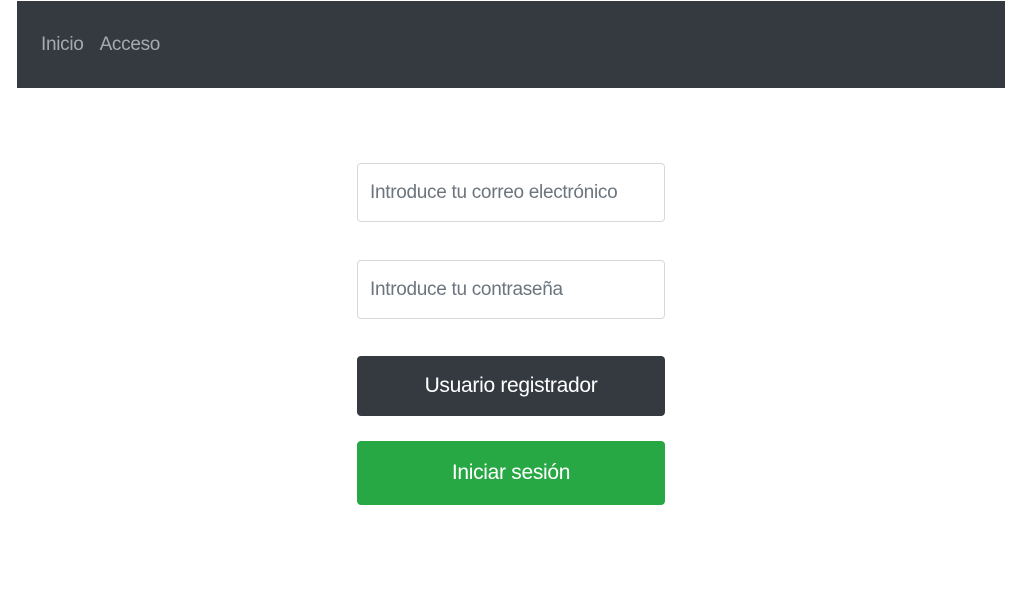 Image resolution: width=1022 pixels, height=600 pixels. What do you see at coordinates (511, 44) in the screenshot?
I see `top-navbar: Inicio Acceso` at bounding box center [511, 44].